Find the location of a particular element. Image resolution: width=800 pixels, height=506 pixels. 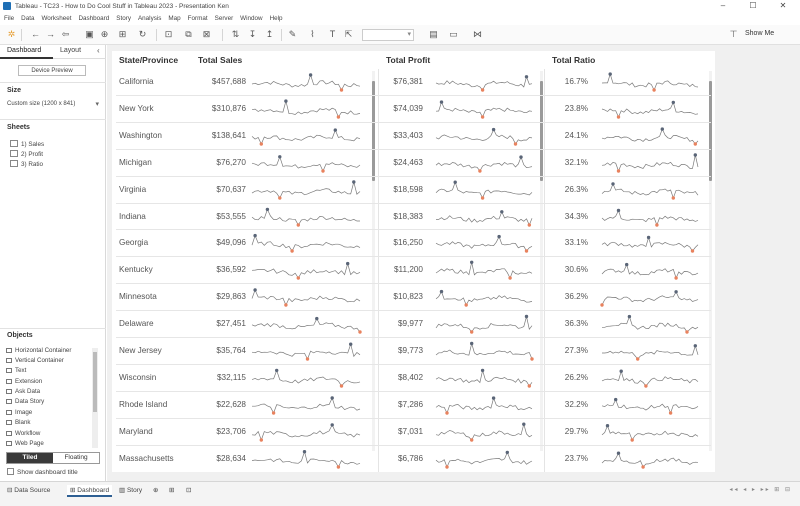

profit-sparkline-new-jersey is located at coordinates (484, 351).